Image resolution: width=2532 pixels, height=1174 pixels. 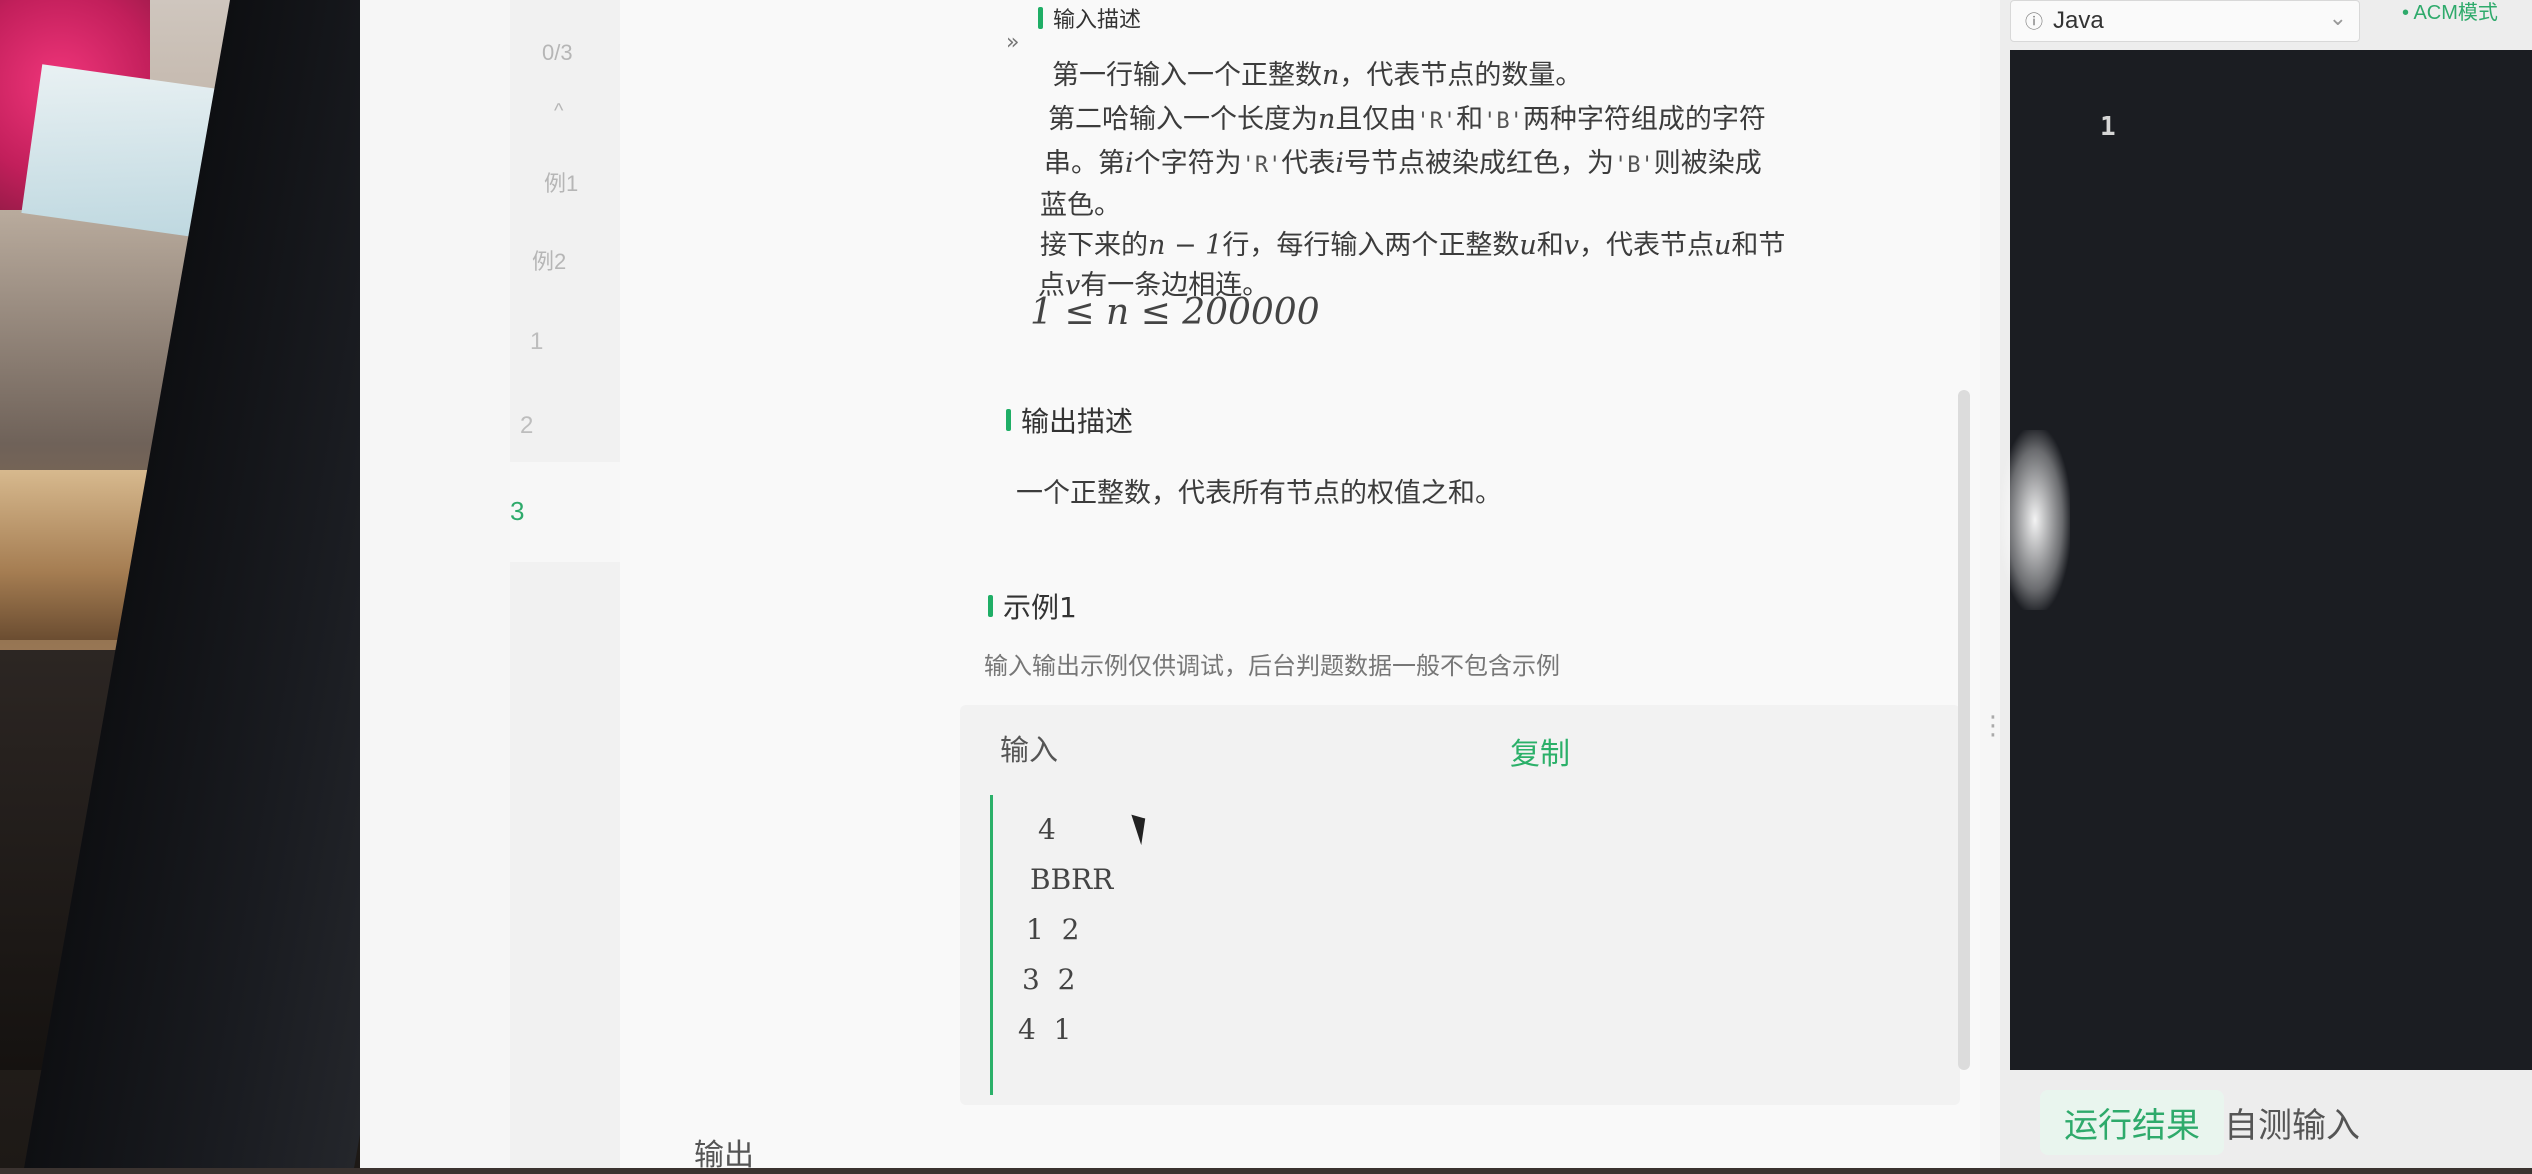 What do you see at coordinates (565, 512) in the screenshot?
I see `rail-active-highlight` at bounding box center [565, 512].